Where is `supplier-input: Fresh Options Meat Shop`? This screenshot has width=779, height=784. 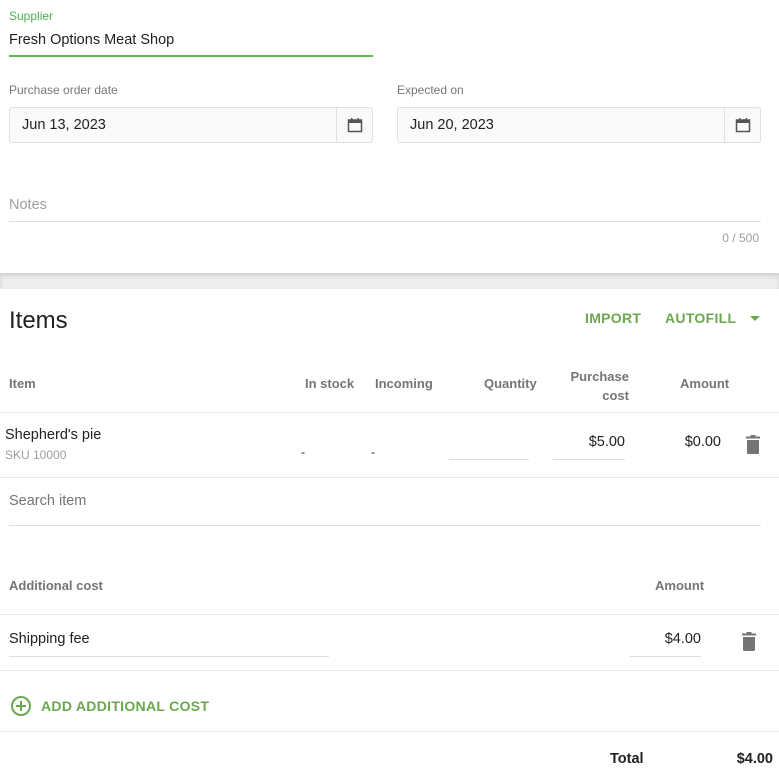
supplier-input: Fresh Options Meat Shop is located at coordinates (91, 40).